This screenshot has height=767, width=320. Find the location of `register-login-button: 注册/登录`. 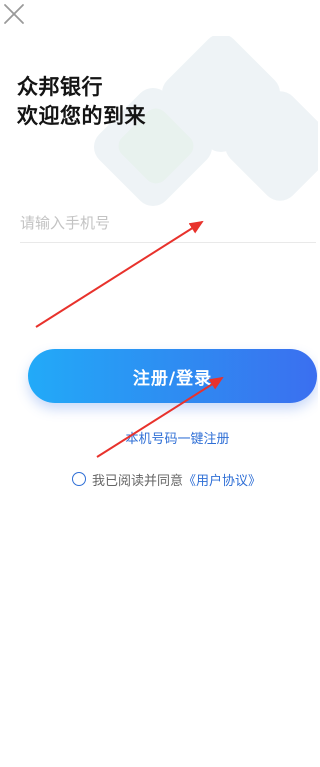

register-login-button: 注册/登录 is located at coordinates (172, 376).